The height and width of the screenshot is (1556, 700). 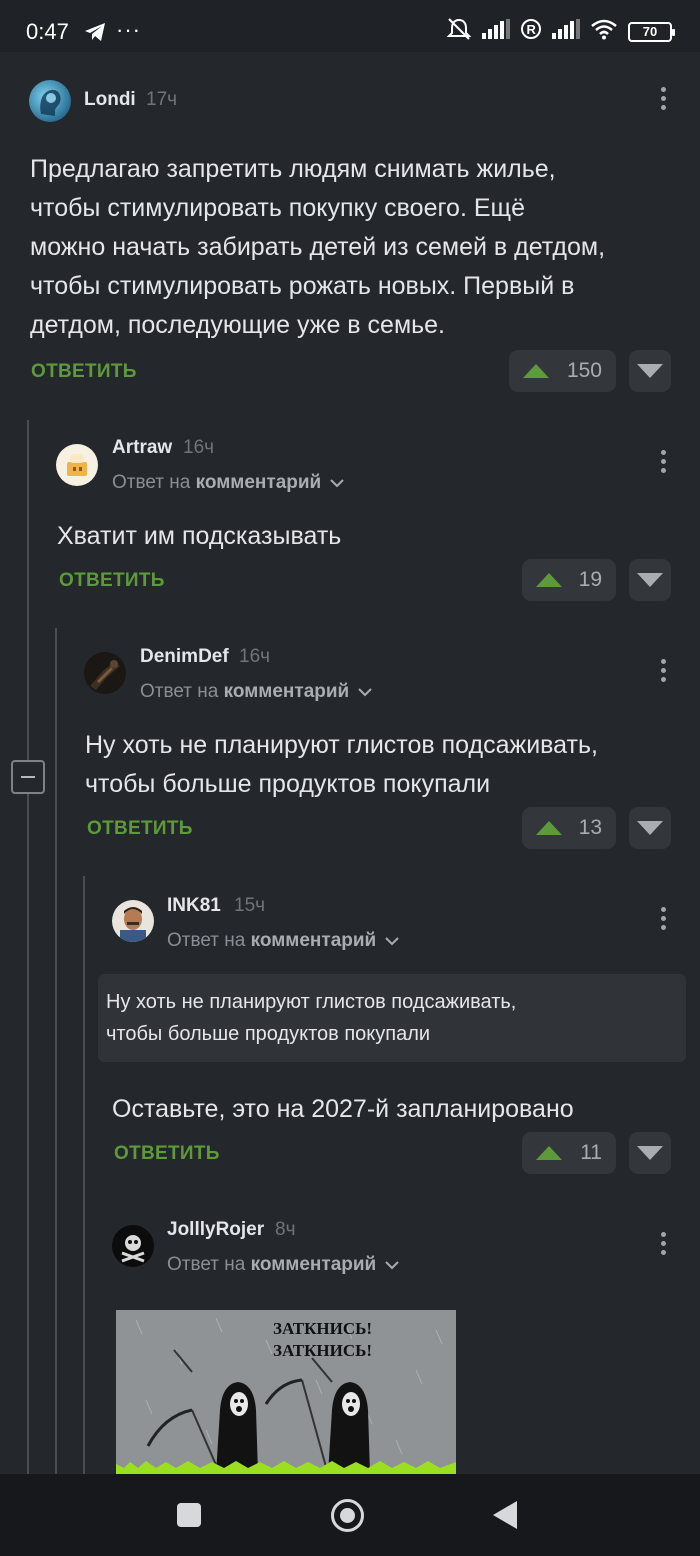 I want to click on meme-image: ЗАТКНИСЬ! ЗАТКНИСЬ!, so click(x=286, y=1392).